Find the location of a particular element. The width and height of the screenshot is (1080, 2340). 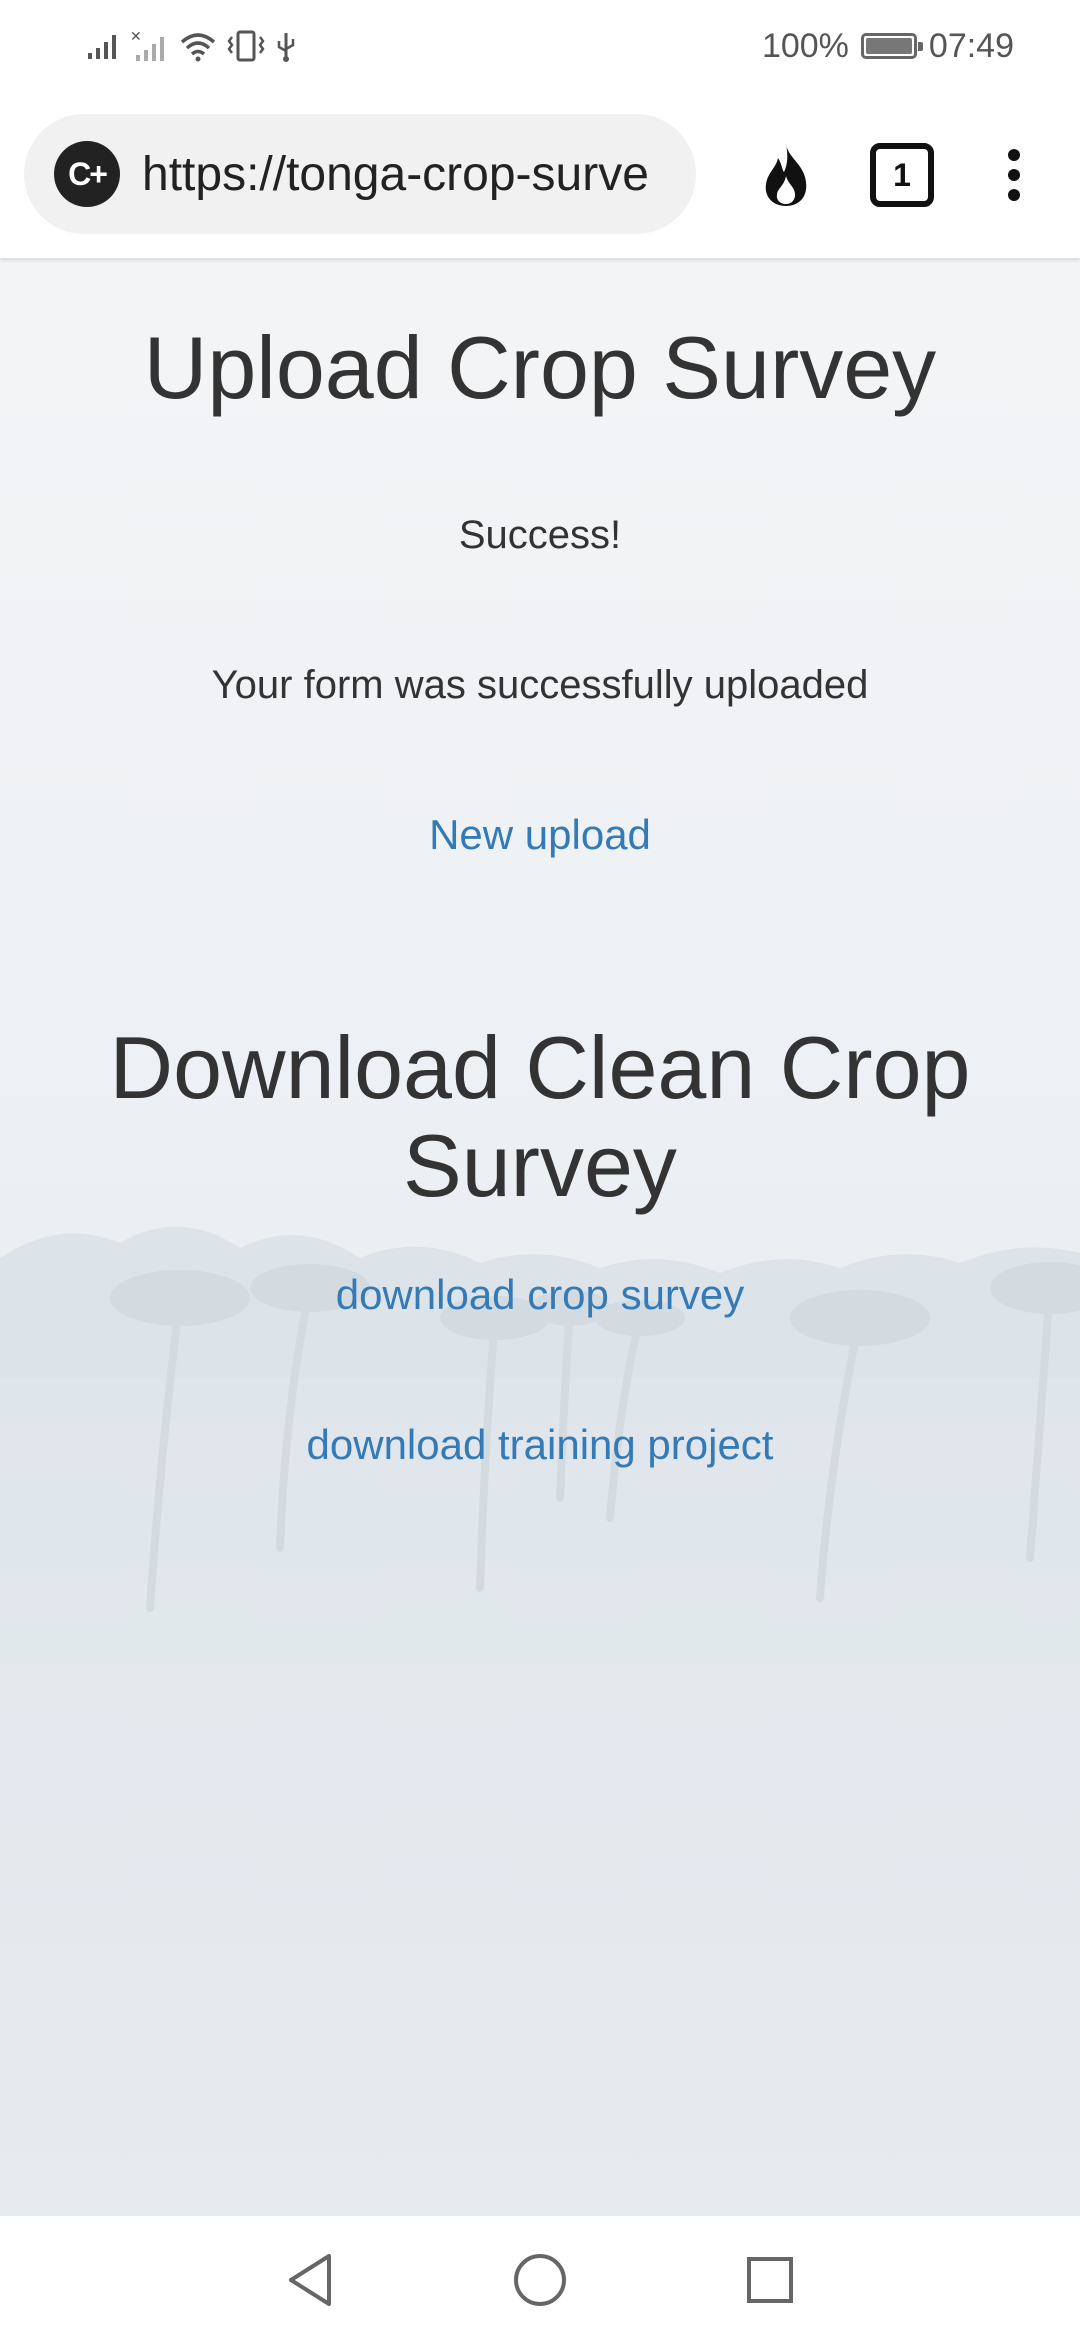

system-nav-bar is located at coordinates (540, 2278).